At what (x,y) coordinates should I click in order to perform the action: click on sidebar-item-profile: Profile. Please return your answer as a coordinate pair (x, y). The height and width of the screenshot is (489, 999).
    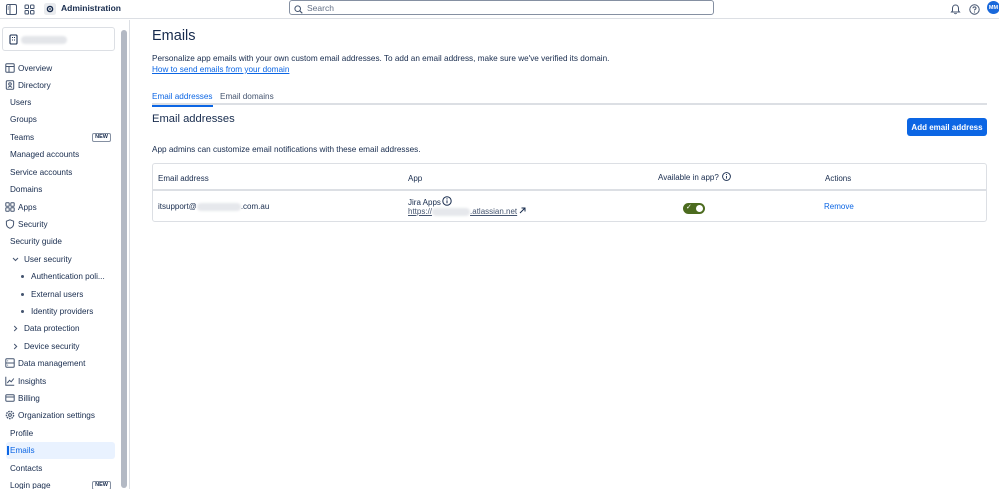
    Looking at the image, I should click on (57, 433).